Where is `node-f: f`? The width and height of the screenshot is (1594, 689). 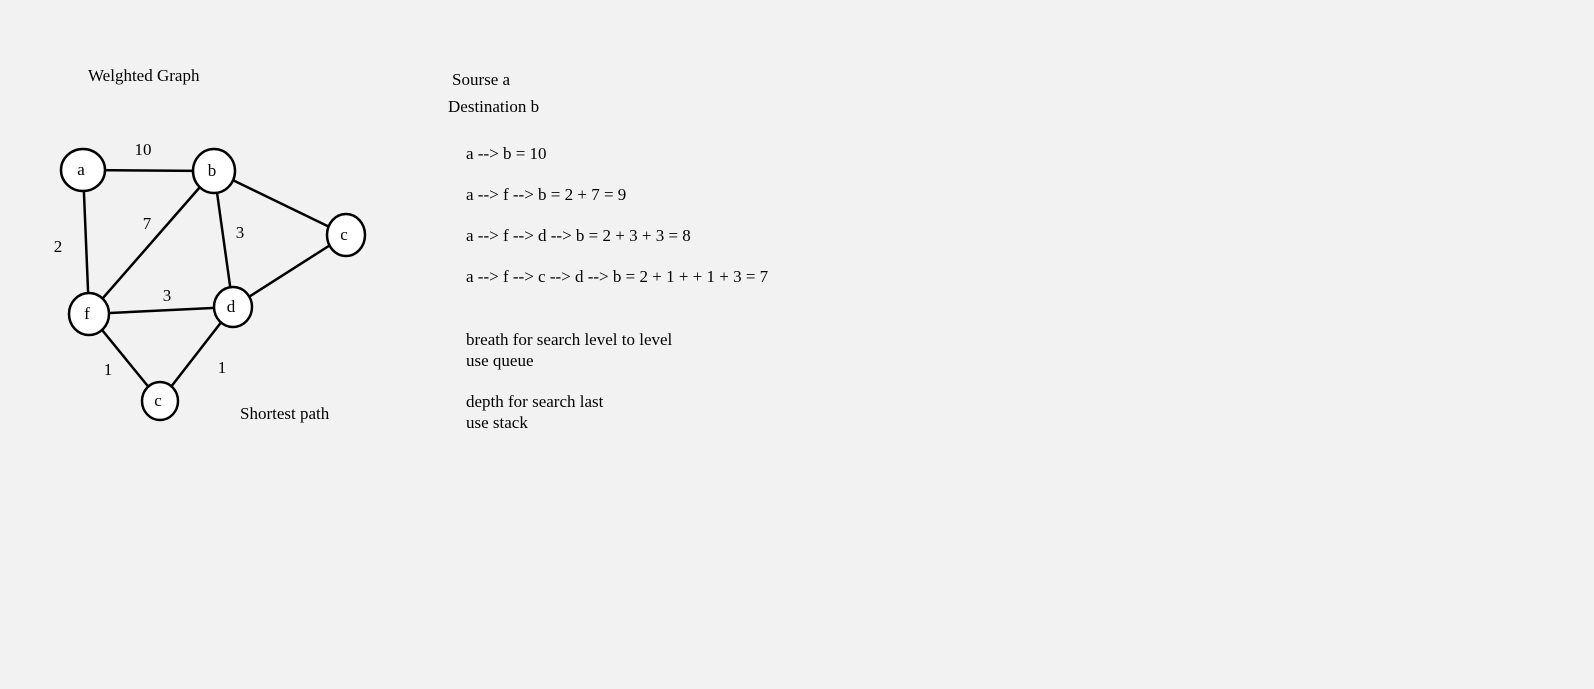
node-f: f is located at coordinates (89, 314).